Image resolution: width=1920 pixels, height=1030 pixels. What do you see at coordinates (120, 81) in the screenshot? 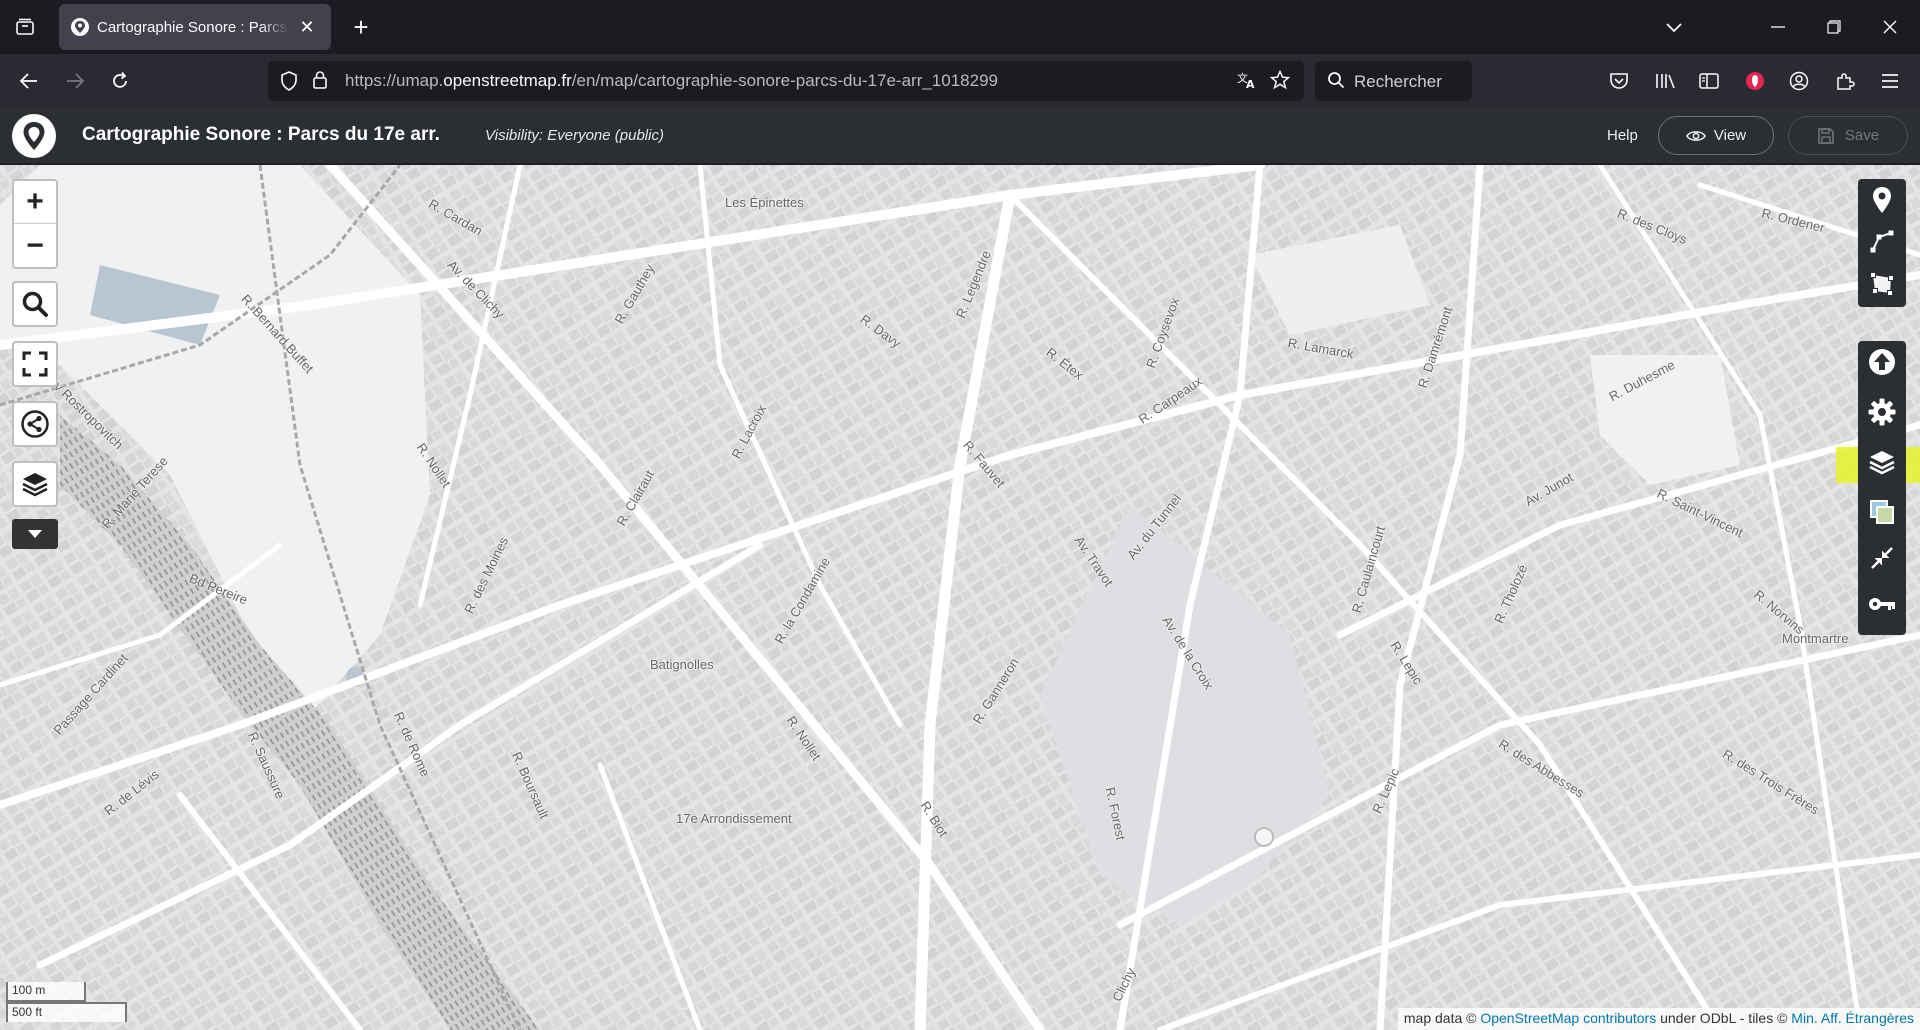
I see `reload-icon` at bounding box center [120, 81].